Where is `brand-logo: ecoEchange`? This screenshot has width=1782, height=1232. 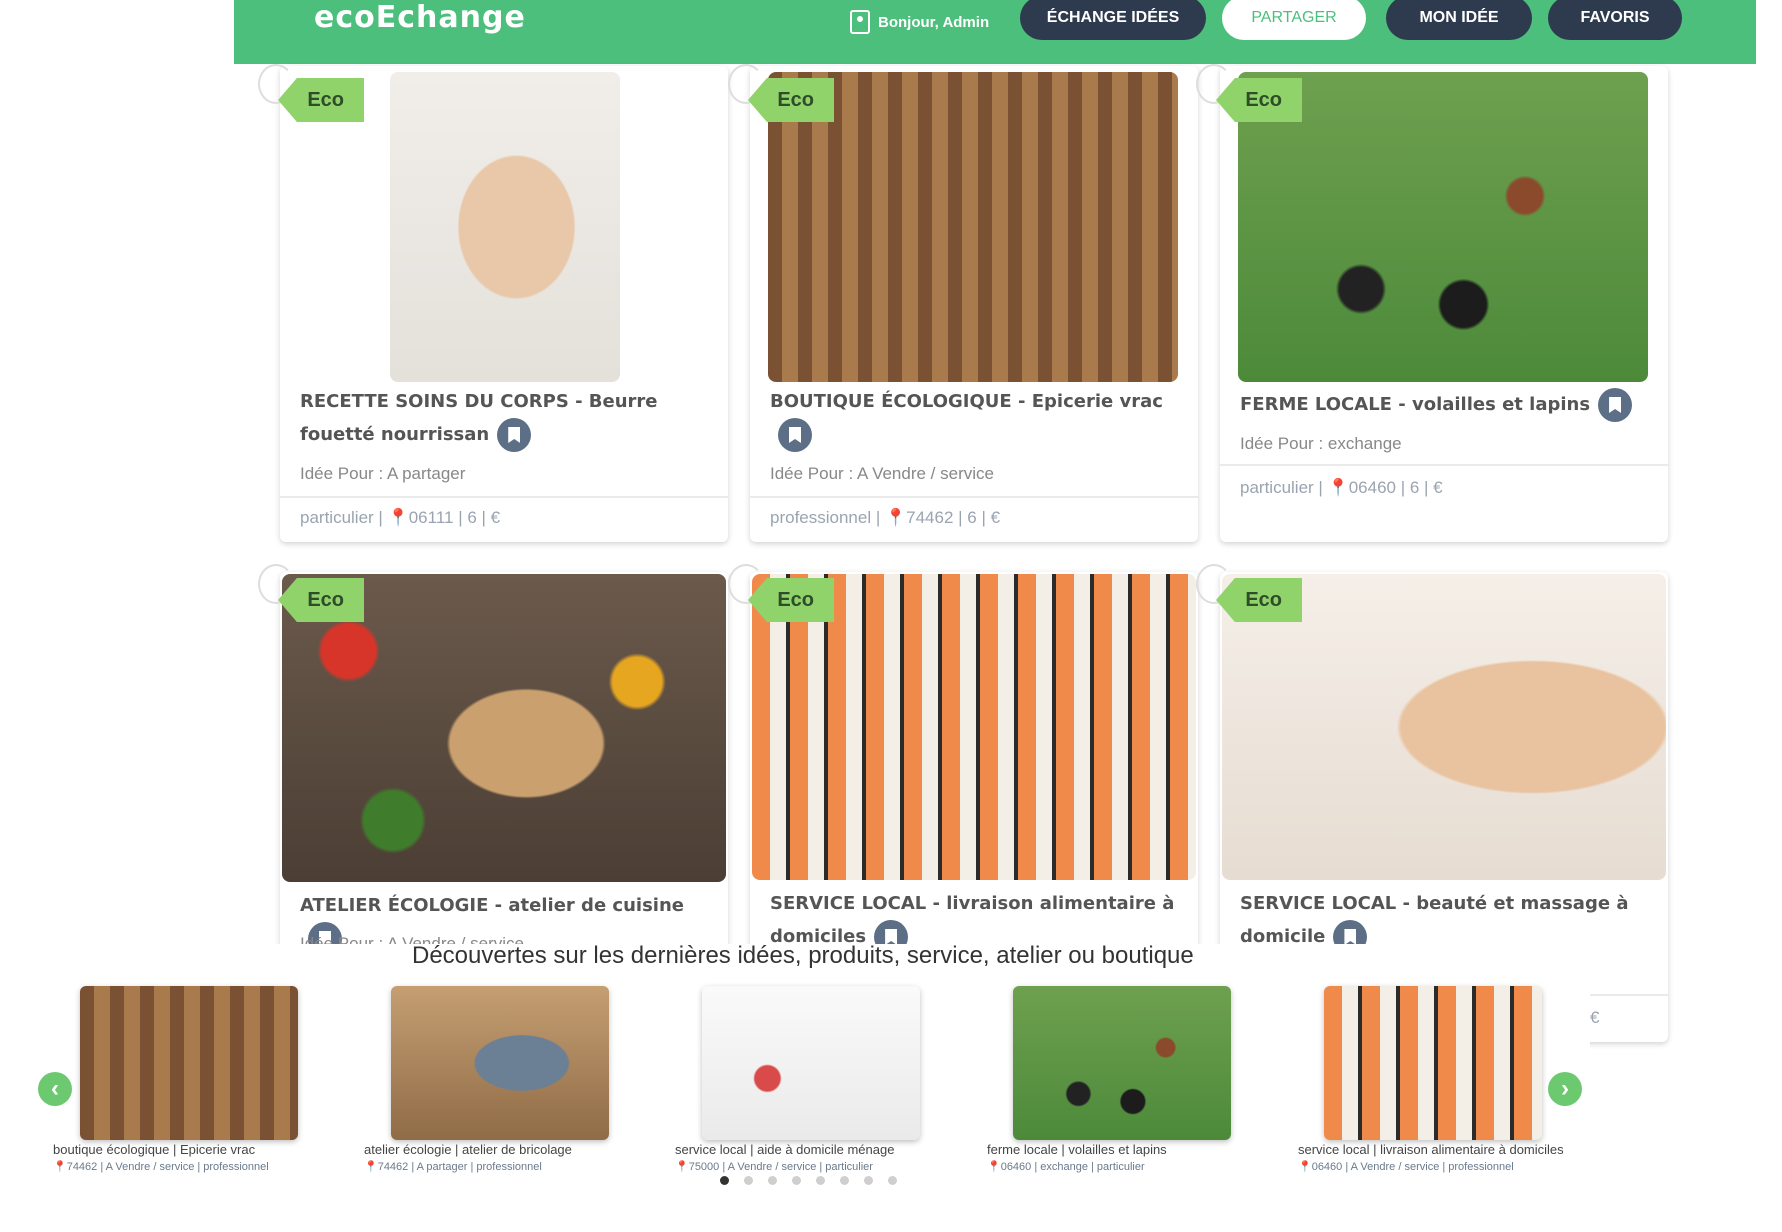
brand-logo: ecoEchange is located at coordinates (420, 17).